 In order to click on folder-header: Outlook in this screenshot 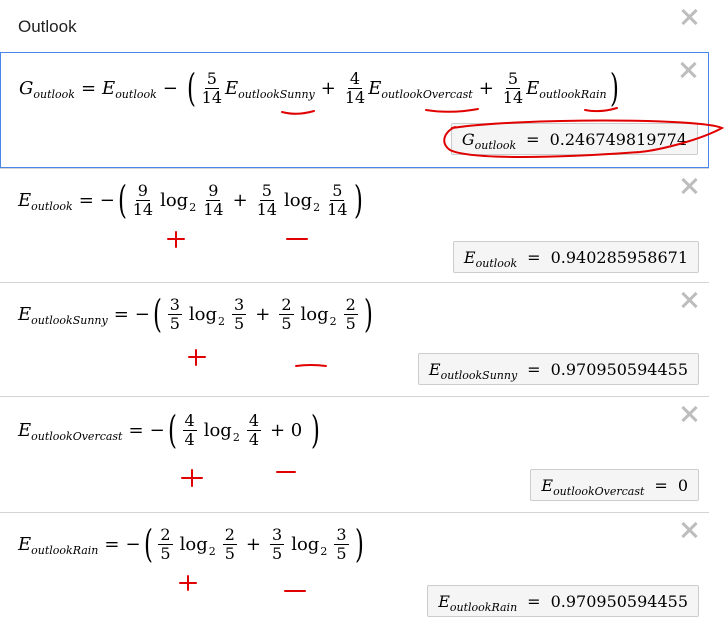, I will do `click(354, 26)`.